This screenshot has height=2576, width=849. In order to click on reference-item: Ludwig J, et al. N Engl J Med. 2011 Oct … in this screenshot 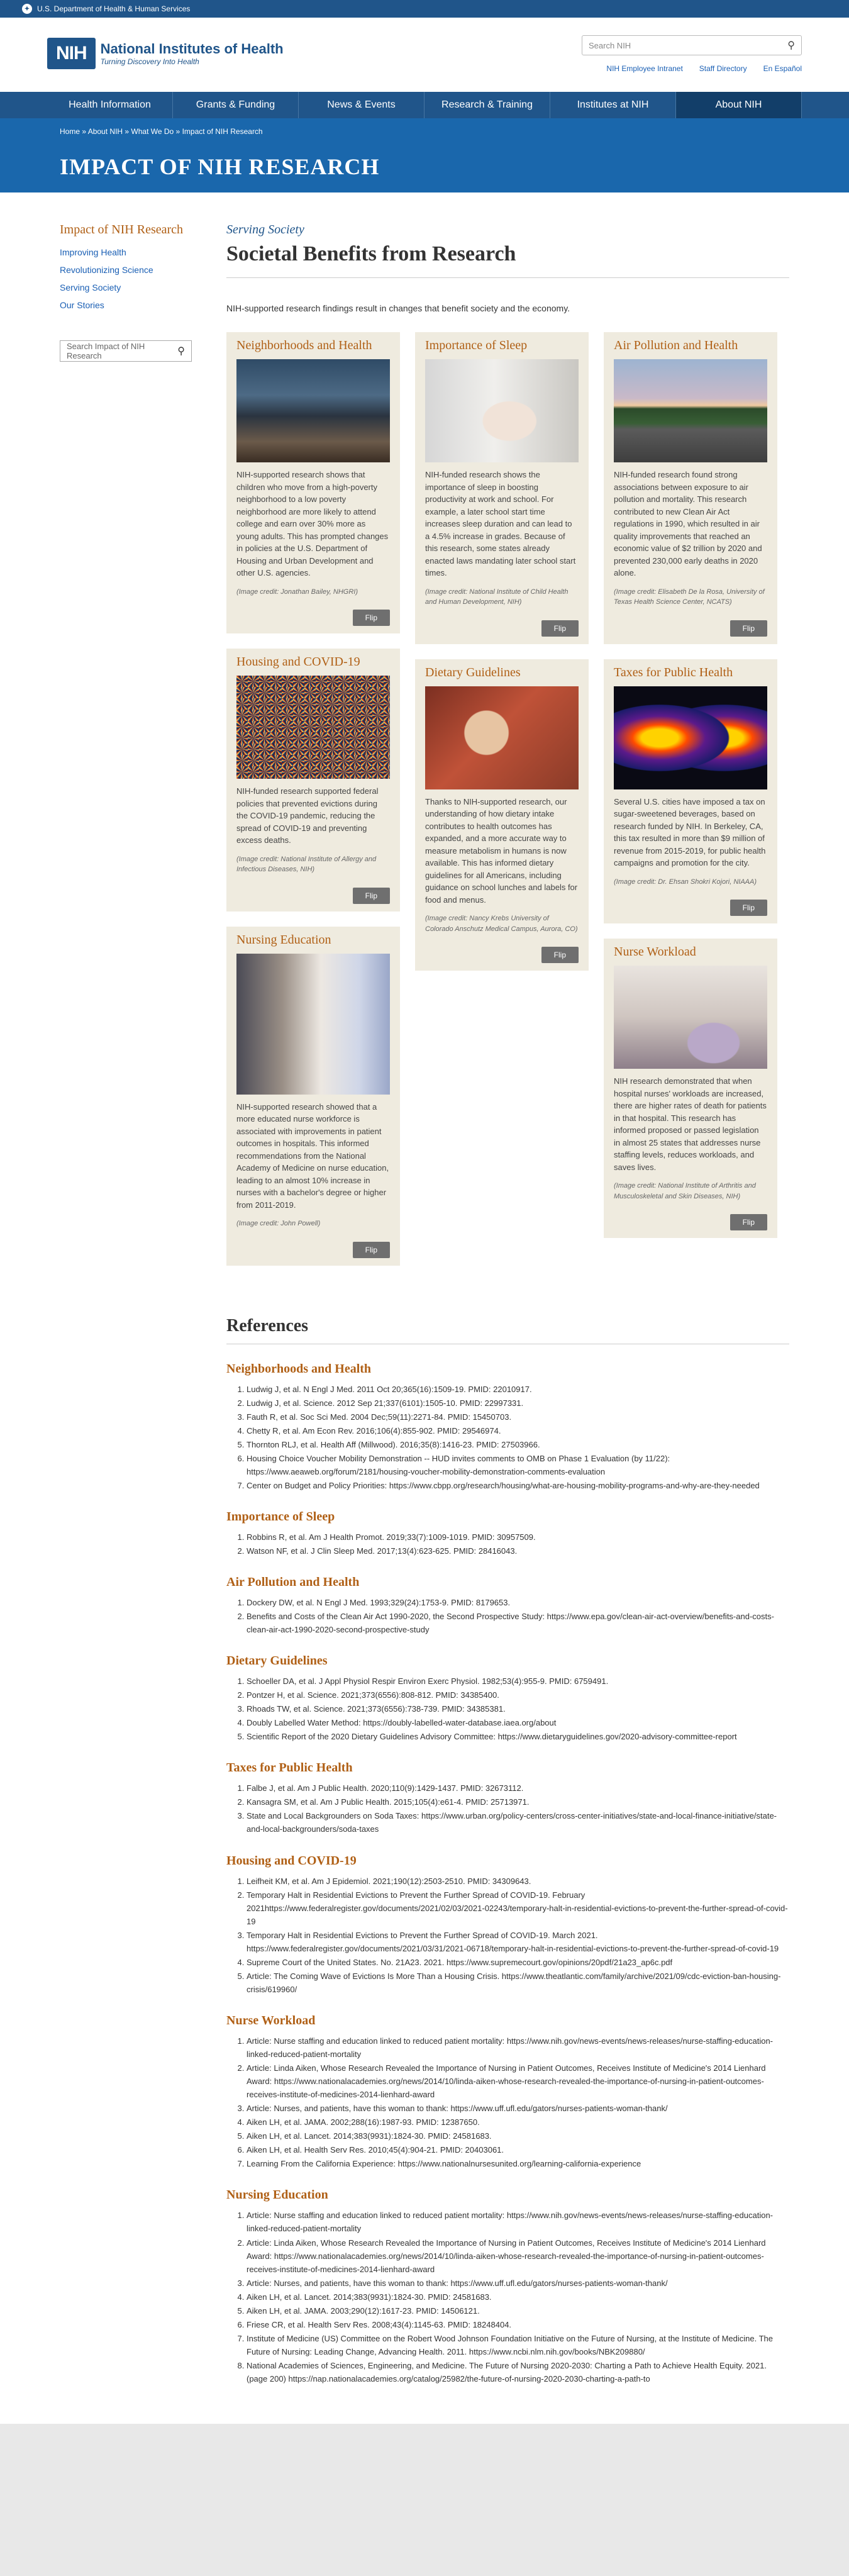, I will do `click(518, 1389)`.